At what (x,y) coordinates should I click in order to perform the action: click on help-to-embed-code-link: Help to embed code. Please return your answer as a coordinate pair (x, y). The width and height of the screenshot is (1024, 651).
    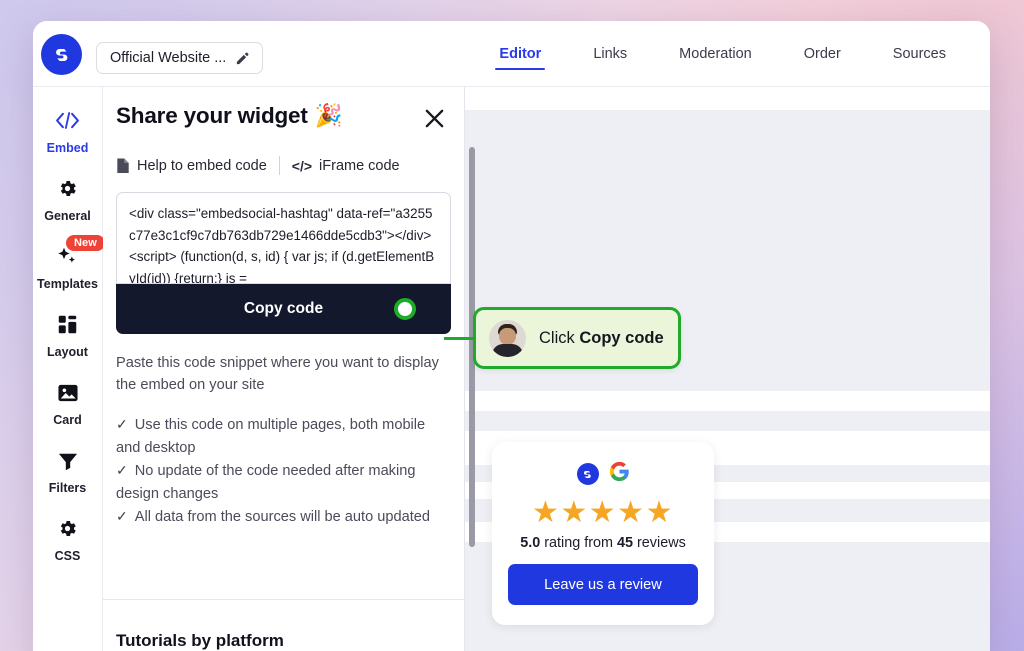
    Looking at the image, I should click on (191, 165).